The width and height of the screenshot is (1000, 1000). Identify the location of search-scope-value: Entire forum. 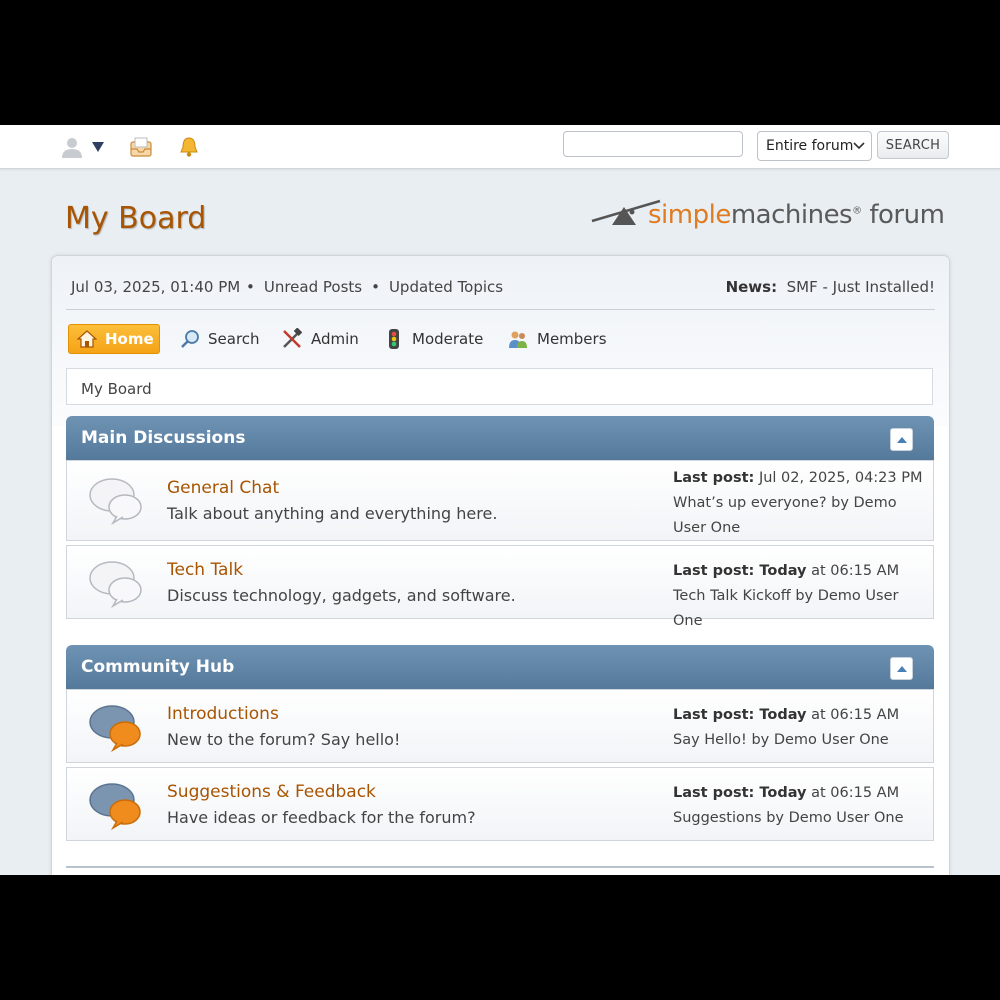
(810, 146).